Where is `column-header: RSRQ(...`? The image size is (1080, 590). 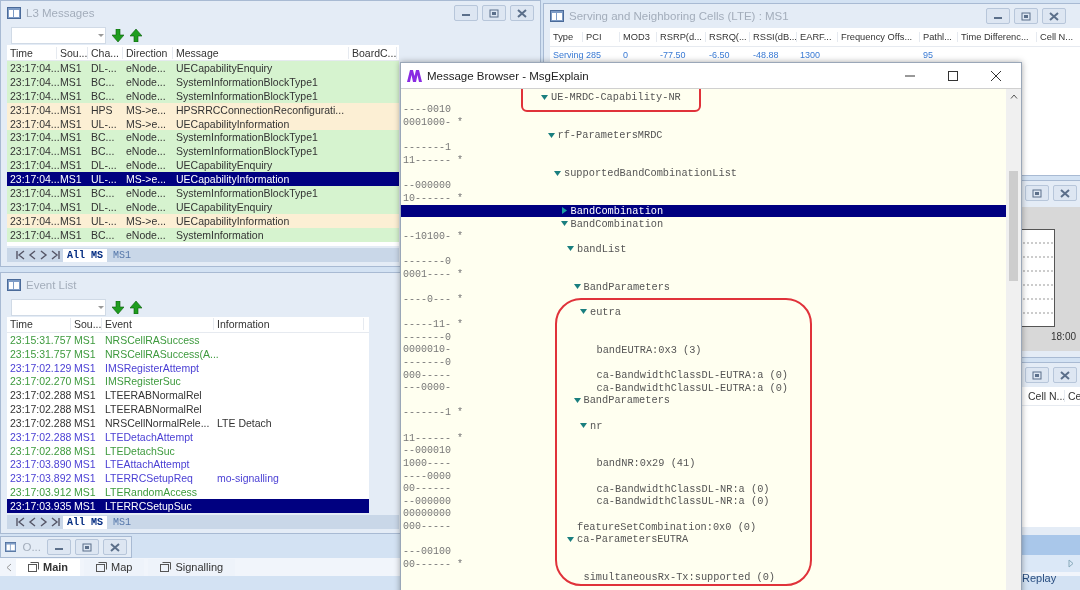 column-header: RSRQ(... is located at coordinates (728, 37).